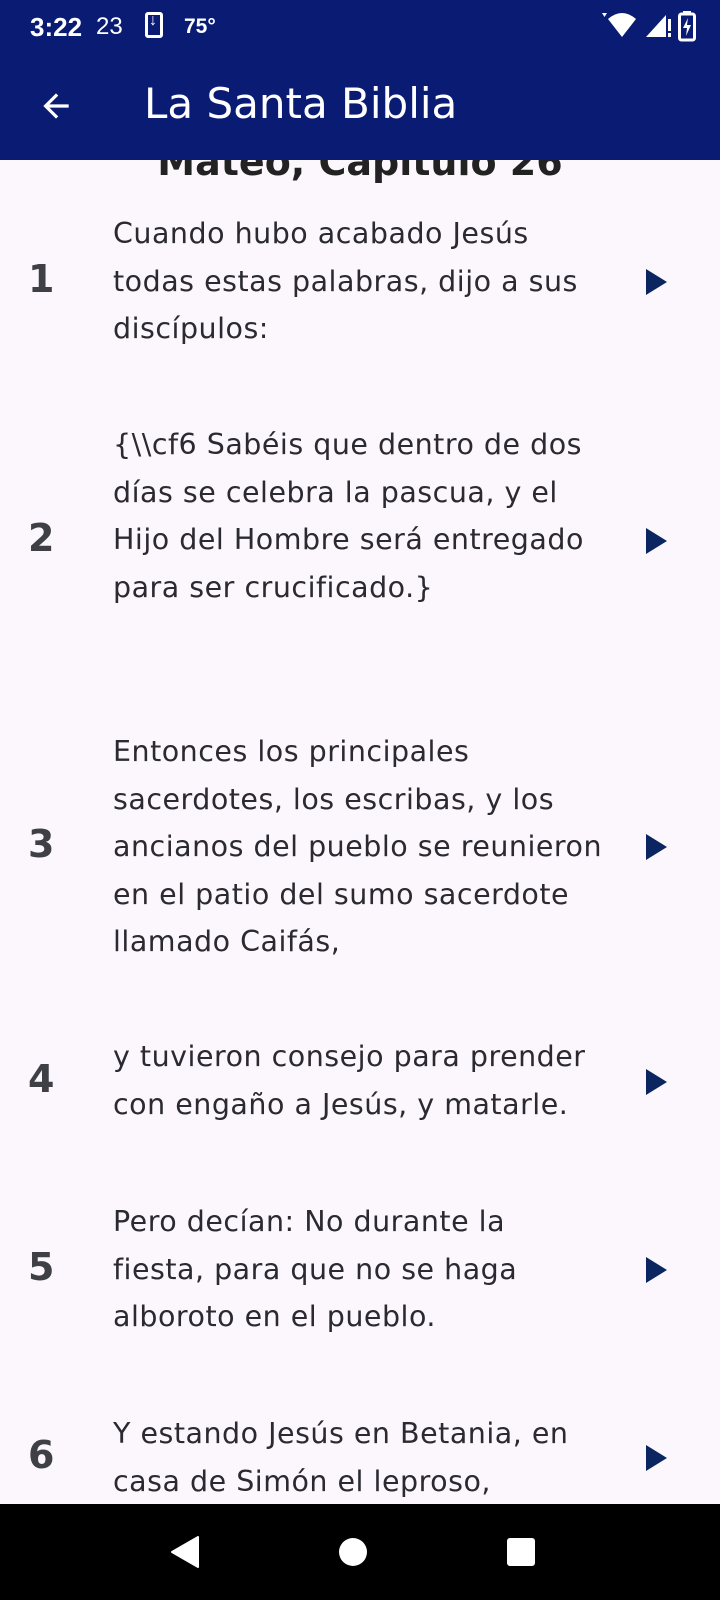 The height and width of the screenshot is (1600, 720). Describe the element at coordinates (301, 103) in the screenshot. I see `app-title: La Santa Biblia` at that location.